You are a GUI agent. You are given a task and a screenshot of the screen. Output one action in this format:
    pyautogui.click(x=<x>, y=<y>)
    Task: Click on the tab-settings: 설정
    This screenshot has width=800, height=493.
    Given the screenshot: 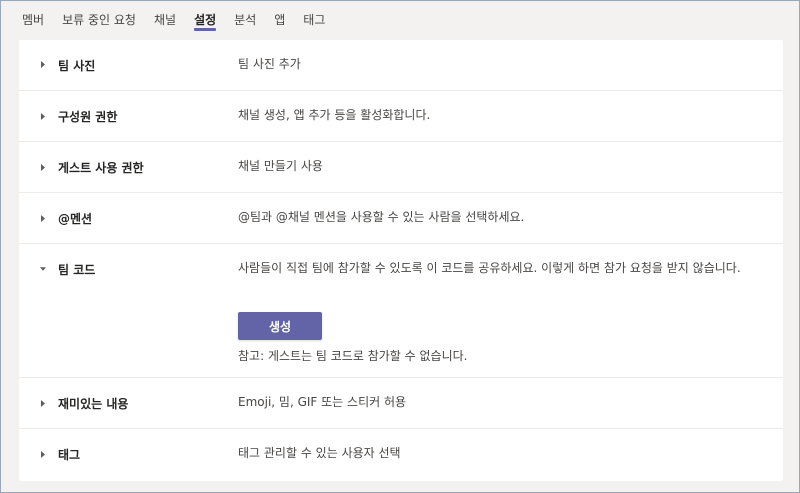 What is the action you would take?
    pyautogui.click(x=205, y=16)
    